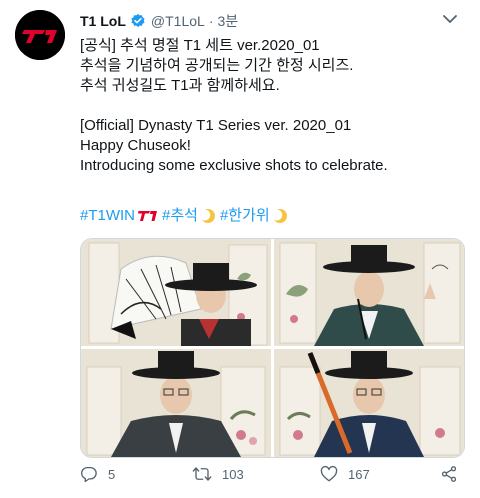 This screenshot has height=498, width=480. Describe the element at coordinates (275, 474) in the screenshot. I see `tweet-actions: 5 103 167` at that location.